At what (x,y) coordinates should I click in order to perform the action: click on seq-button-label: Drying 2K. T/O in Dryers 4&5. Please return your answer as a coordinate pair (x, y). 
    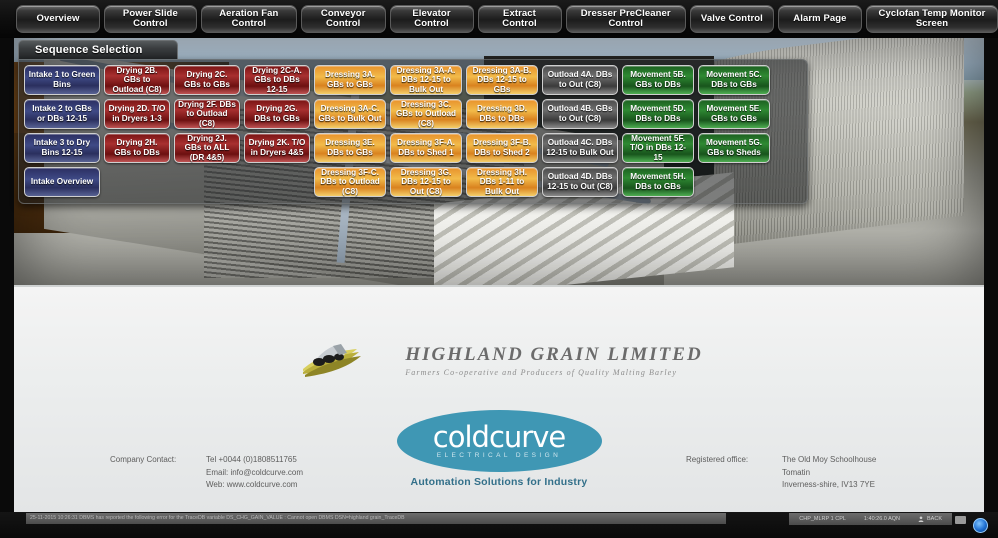
    Looking at the image, I should click on (277, 147).